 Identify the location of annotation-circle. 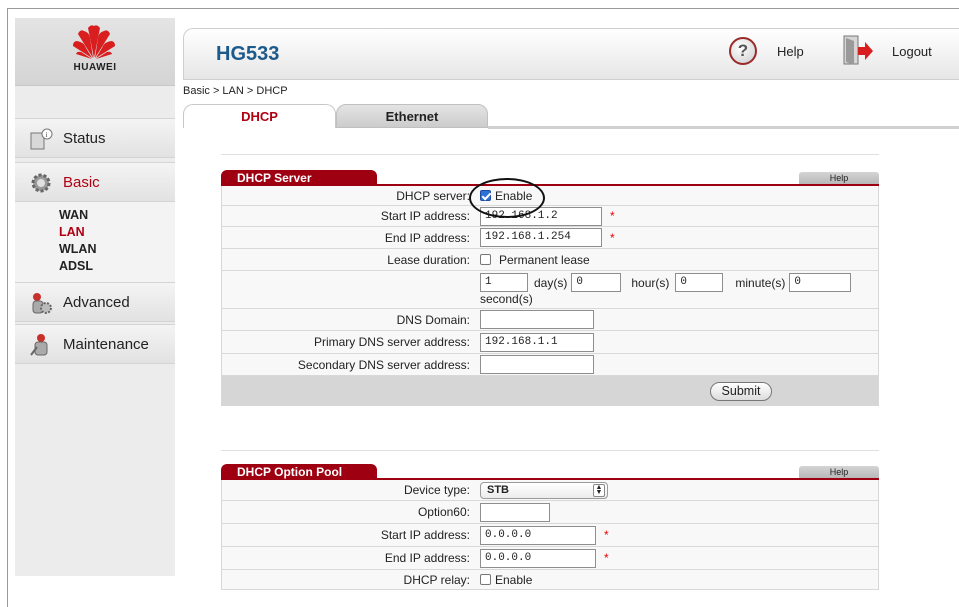
(507, 198).